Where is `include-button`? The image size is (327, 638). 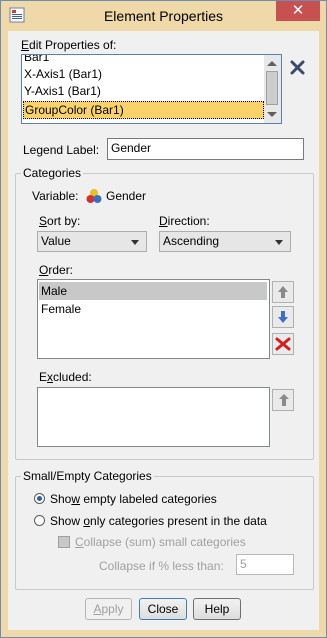 include-button is located at coordinates (283, 400).